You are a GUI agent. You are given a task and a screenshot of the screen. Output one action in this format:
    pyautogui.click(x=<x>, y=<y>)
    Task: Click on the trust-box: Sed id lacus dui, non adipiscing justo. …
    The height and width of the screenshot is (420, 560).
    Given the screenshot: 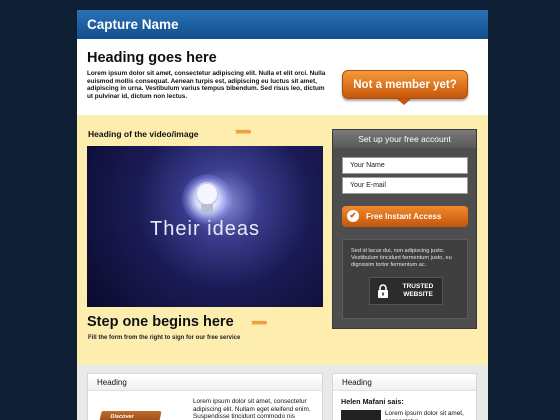 What is the action you would take?
    pyautogui.click(x=405, y=279)
    